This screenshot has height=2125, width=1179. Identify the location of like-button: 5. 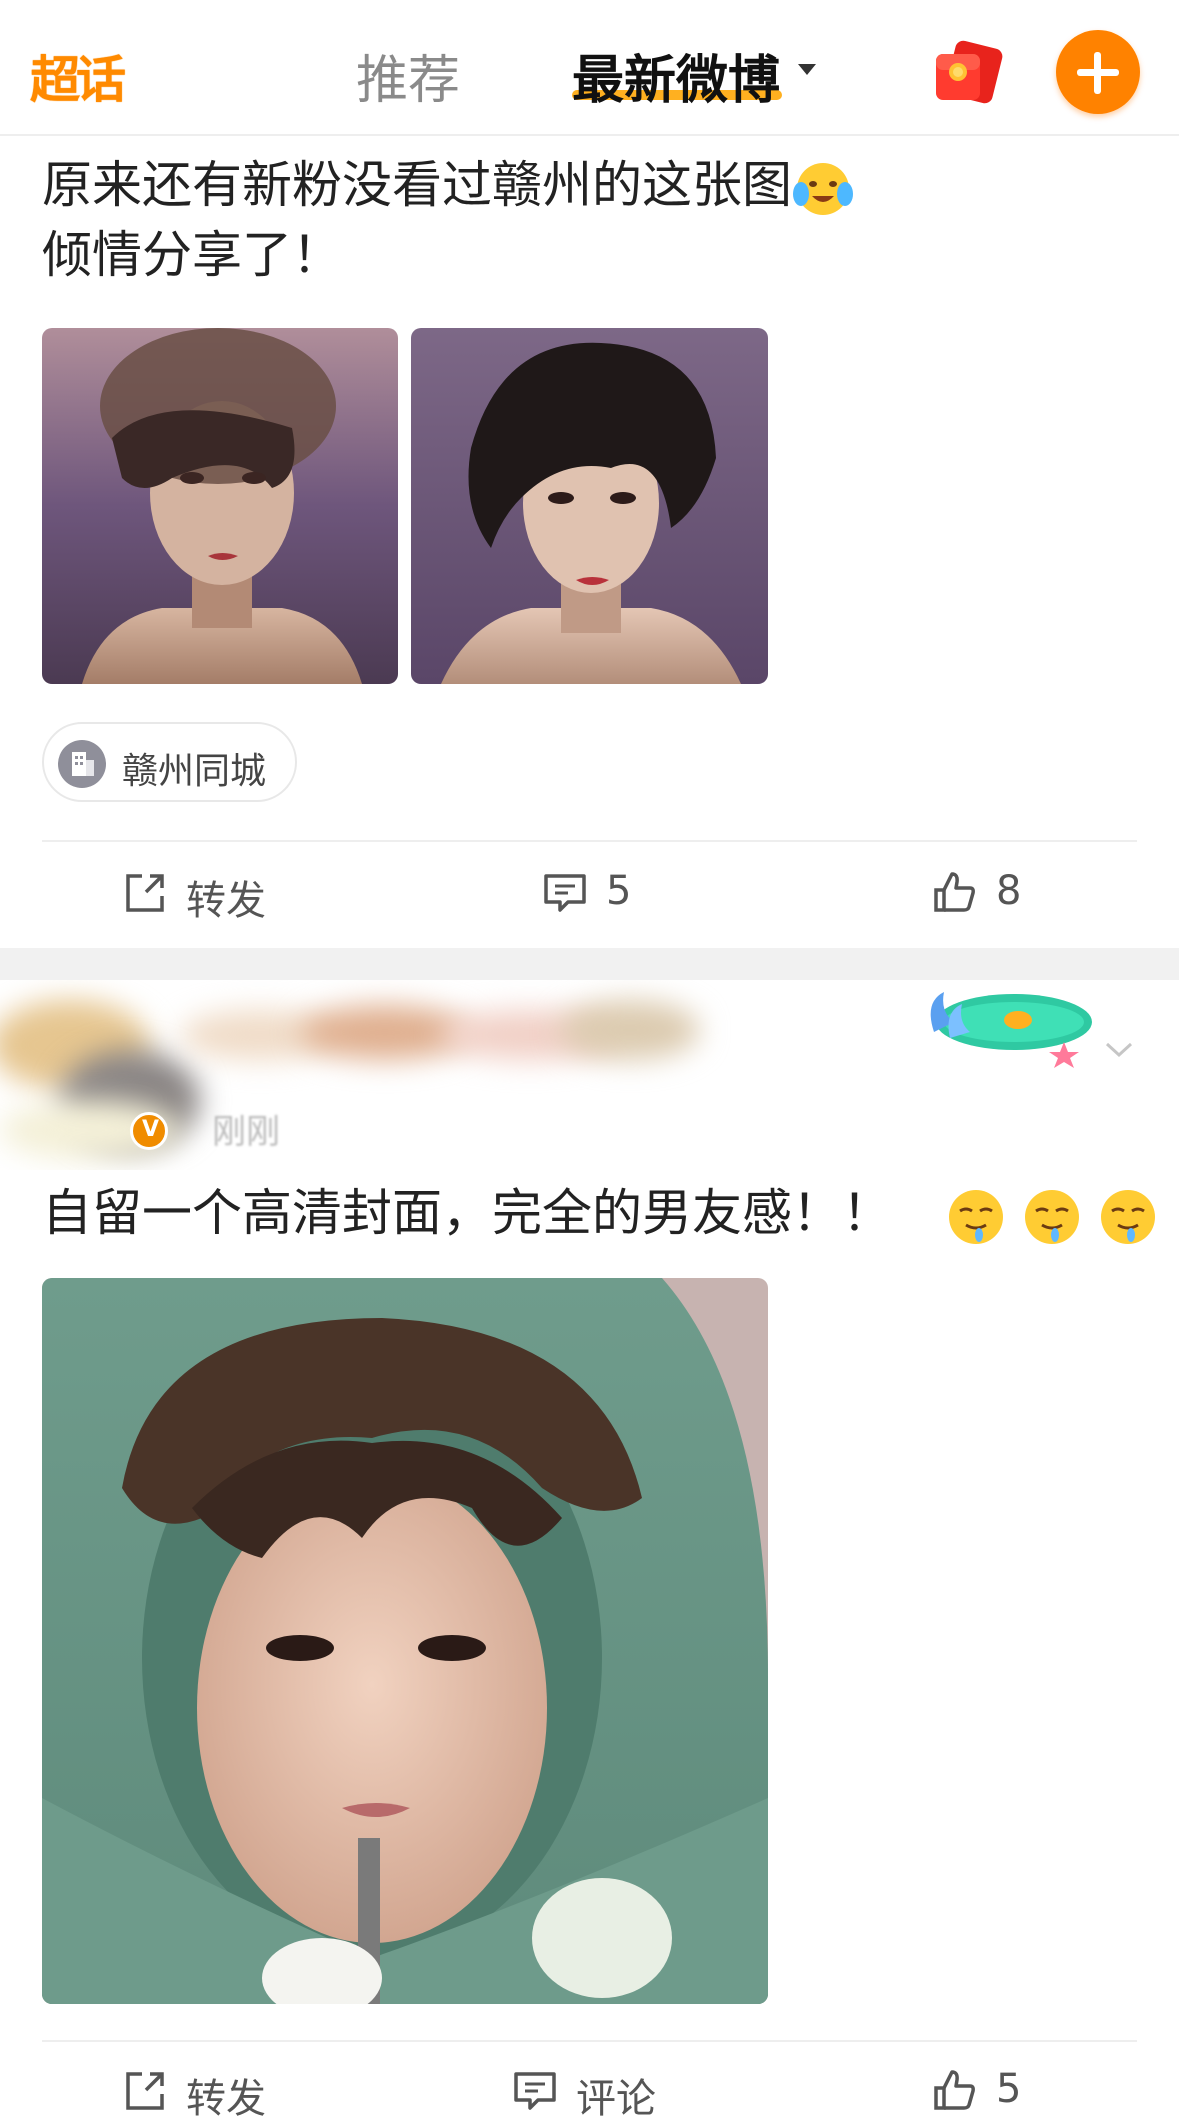
(992, 2091).